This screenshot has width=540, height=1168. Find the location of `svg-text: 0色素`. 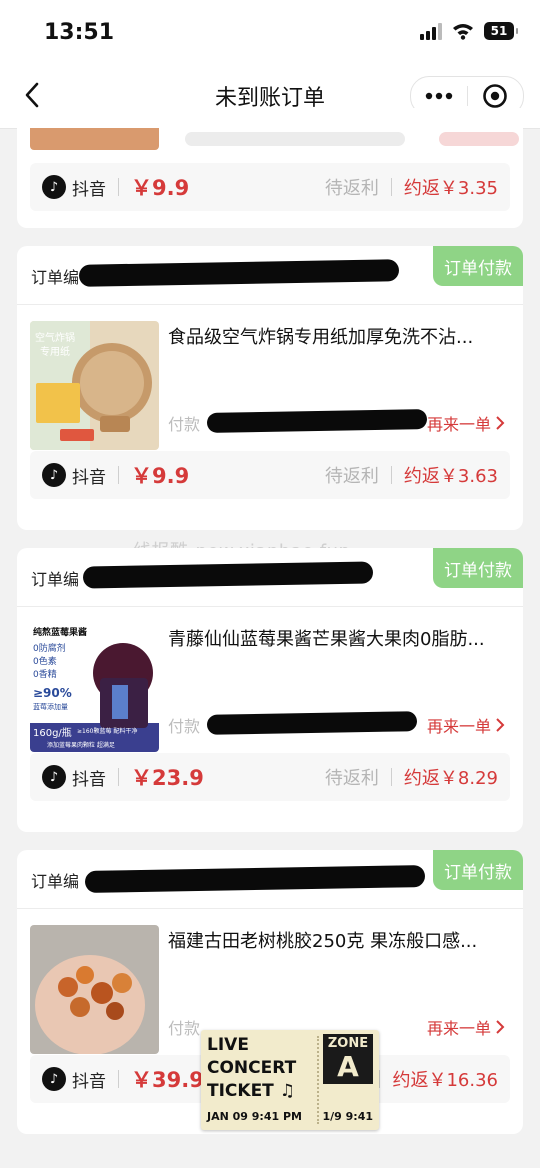

svg-text: 0色素 is located at coordinates (45, 661).